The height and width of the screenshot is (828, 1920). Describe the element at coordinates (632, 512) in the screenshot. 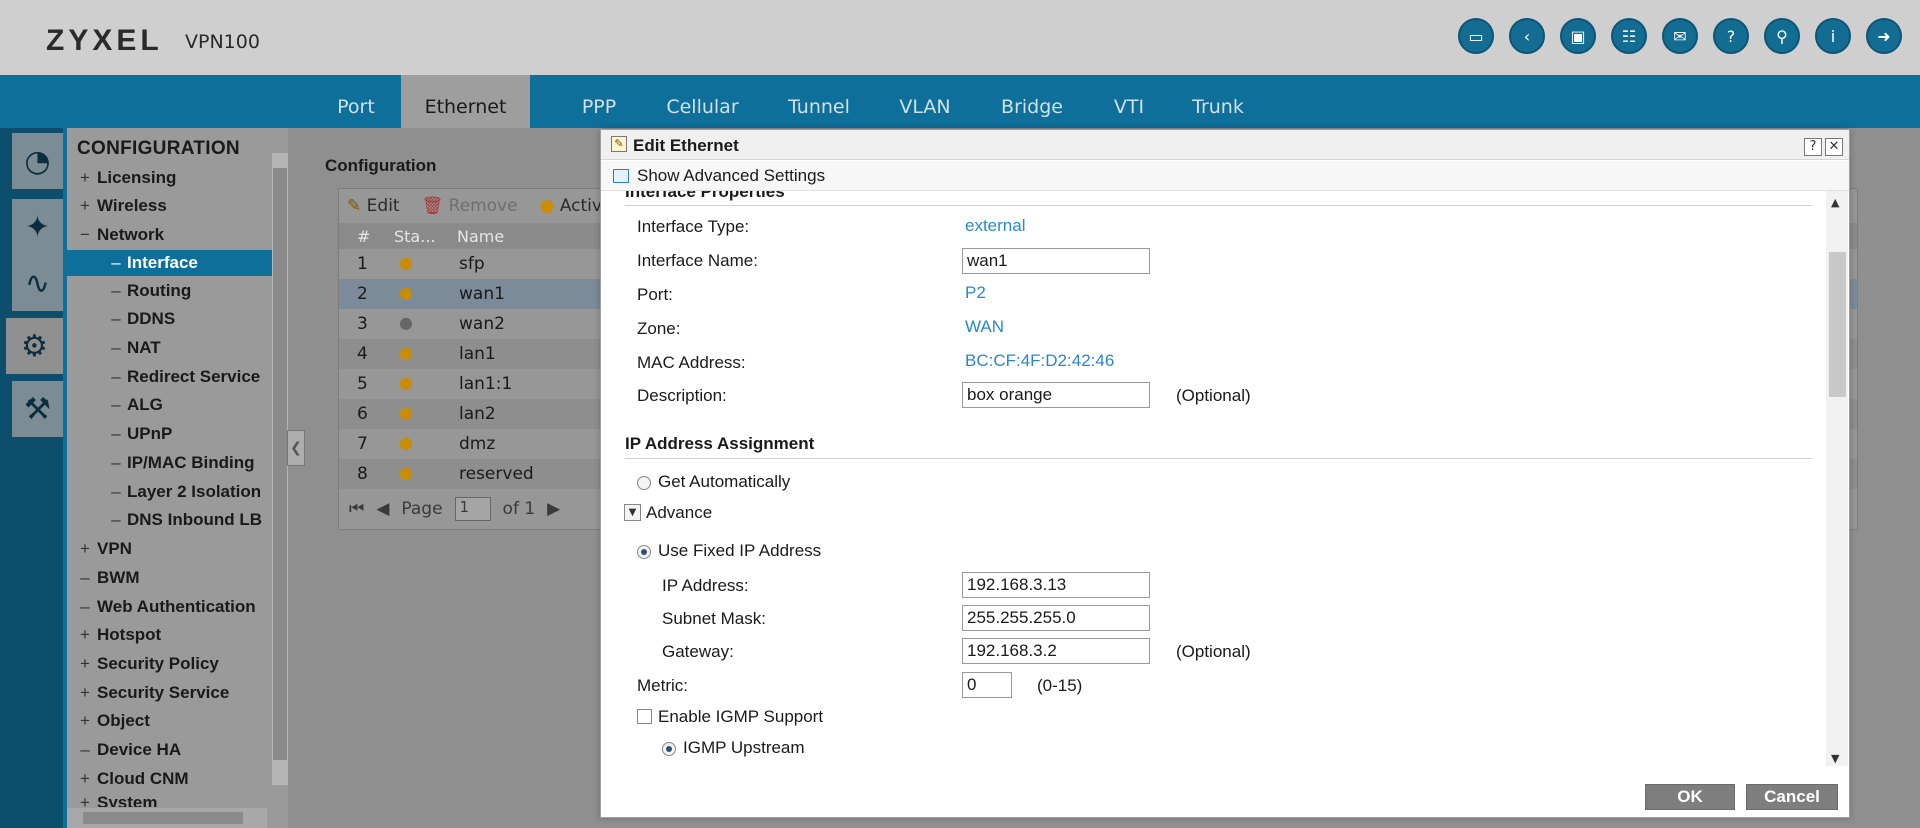

I see `advance-toggle-icon: ▼` at that location.